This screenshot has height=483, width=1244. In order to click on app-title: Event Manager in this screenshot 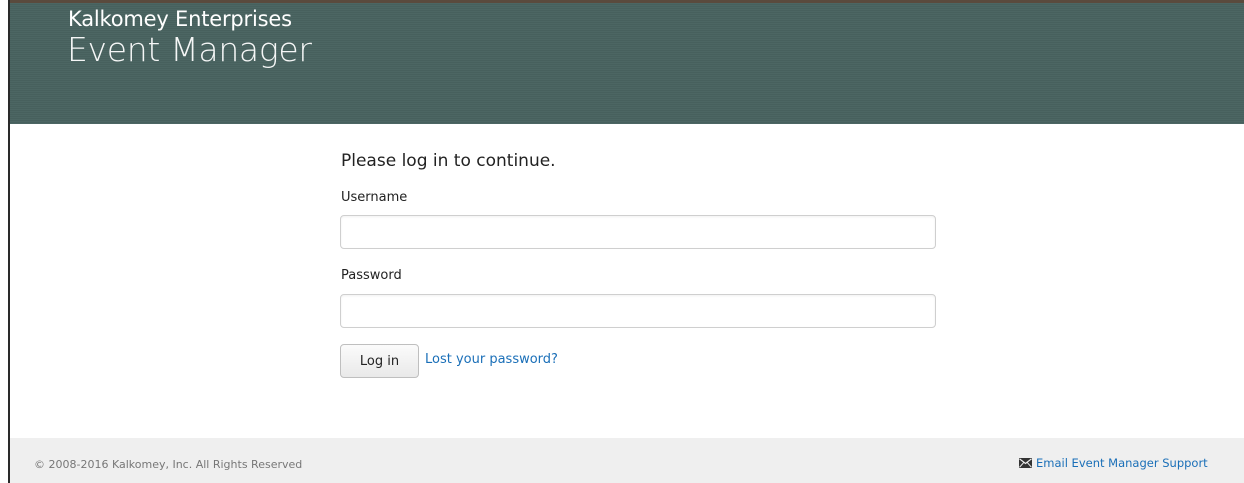, I will do `click(189, 49)`.